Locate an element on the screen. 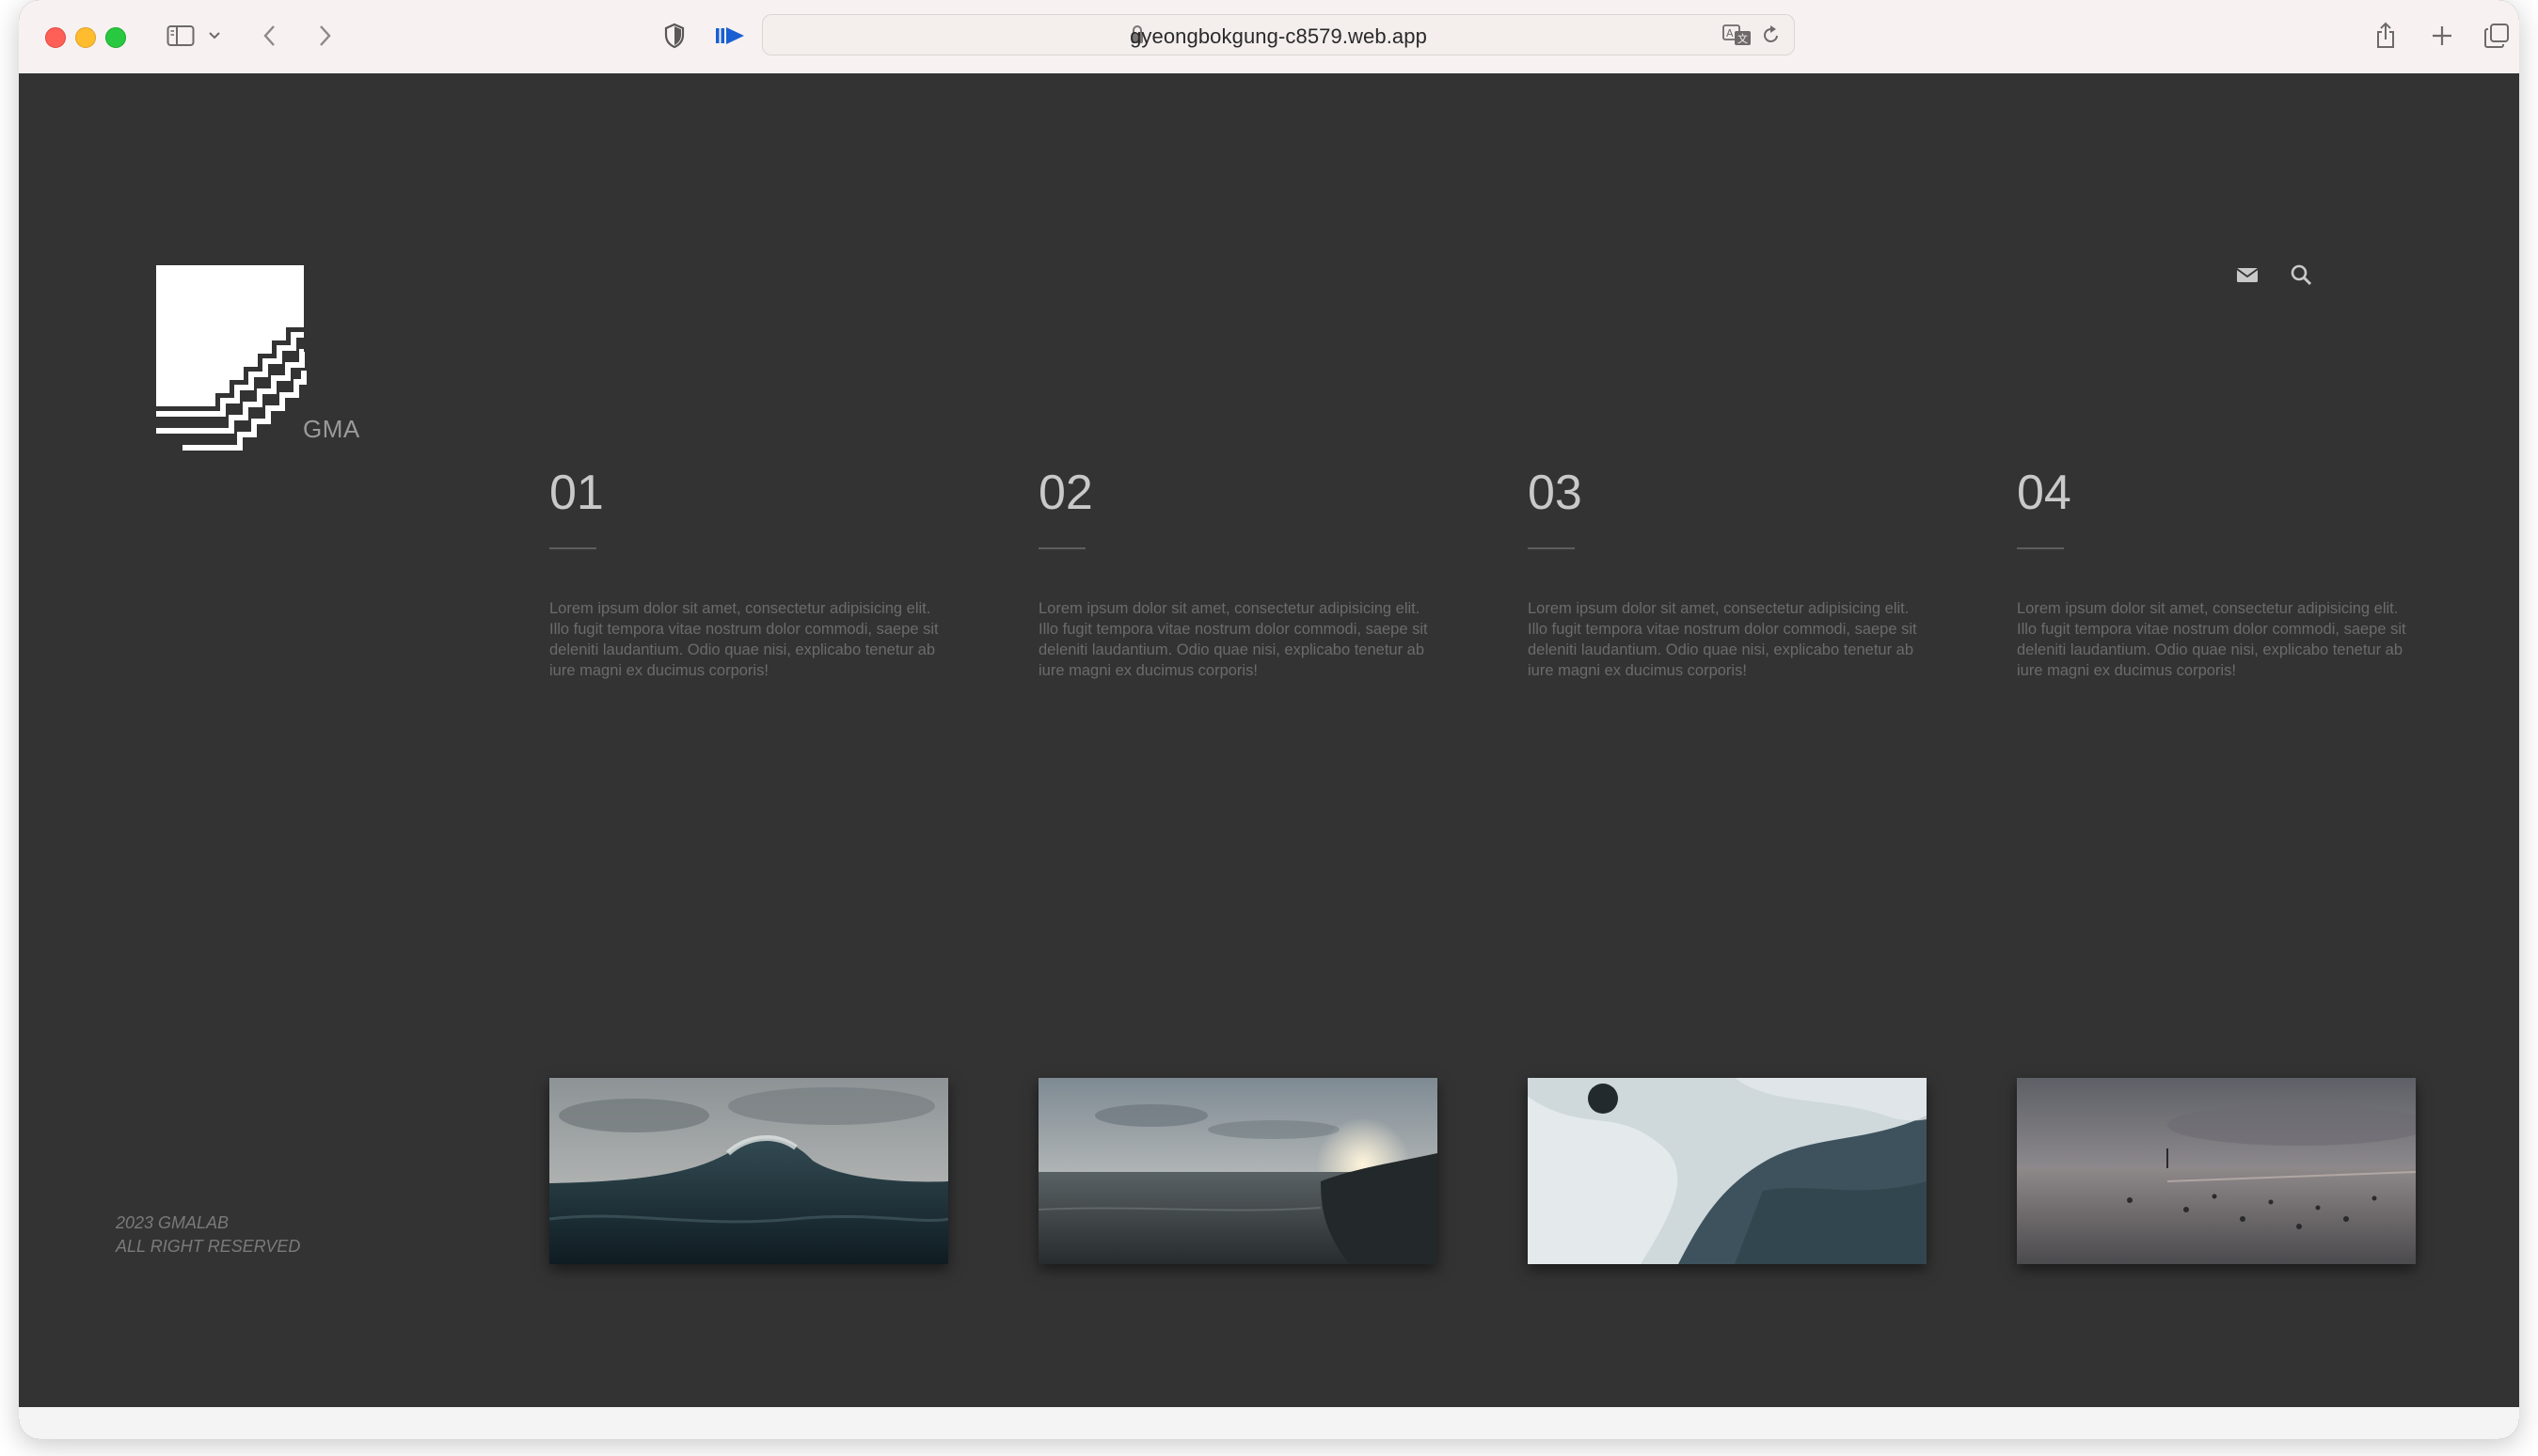 Image resolution: width=2538 pixels, height=1456 pixels. address-bar: gyeongbokgung-c8579.web.app A文 is located at coordinates (1279, 34).